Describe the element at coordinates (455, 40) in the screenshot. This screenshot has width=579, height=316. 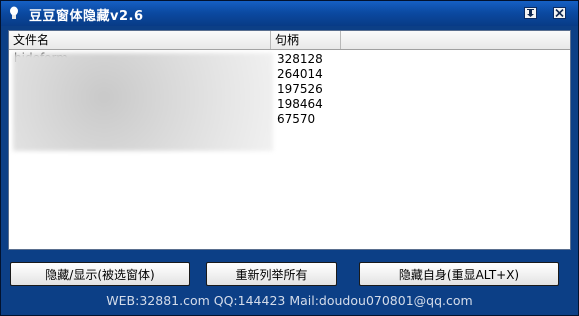
I see `column-header-filler` at that location.